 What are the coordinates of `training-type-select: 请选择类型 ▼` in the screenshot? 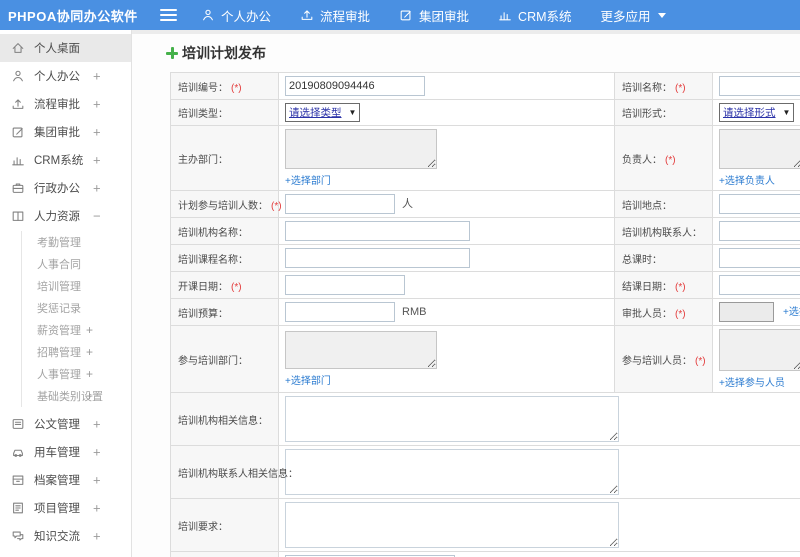 It's located at (323, 112).